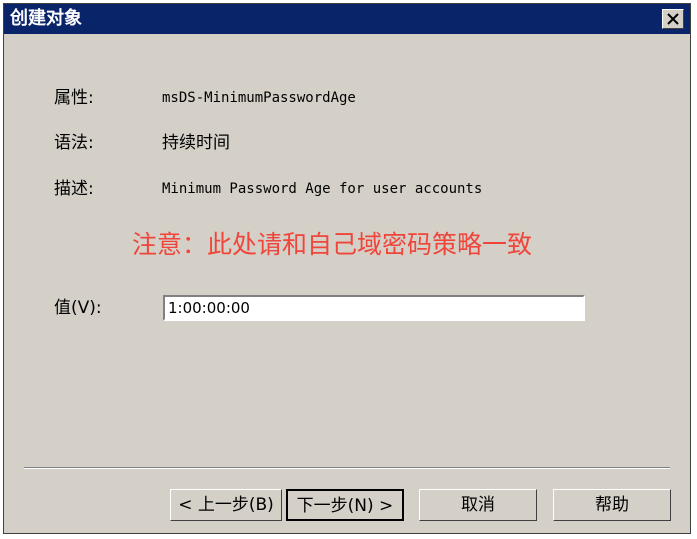 The height and width of the screenshot is (539, 697). Describe the element at coordinates (74, 143) in the screenshot. I see `syntax-label: 语法:` at that location.